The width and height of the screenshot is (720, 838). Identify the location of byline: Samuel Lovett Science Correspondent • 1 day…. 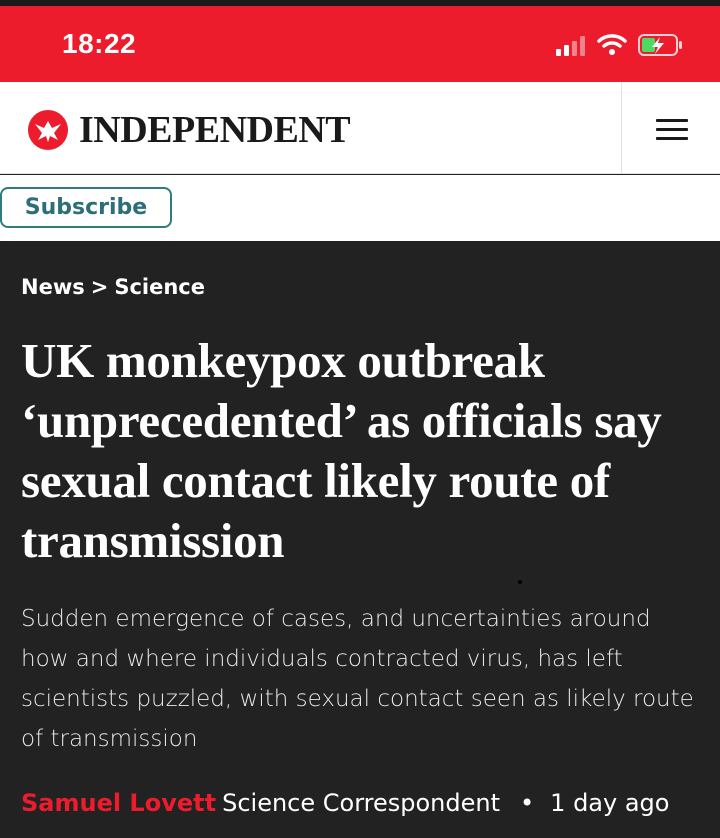
(366, 803).